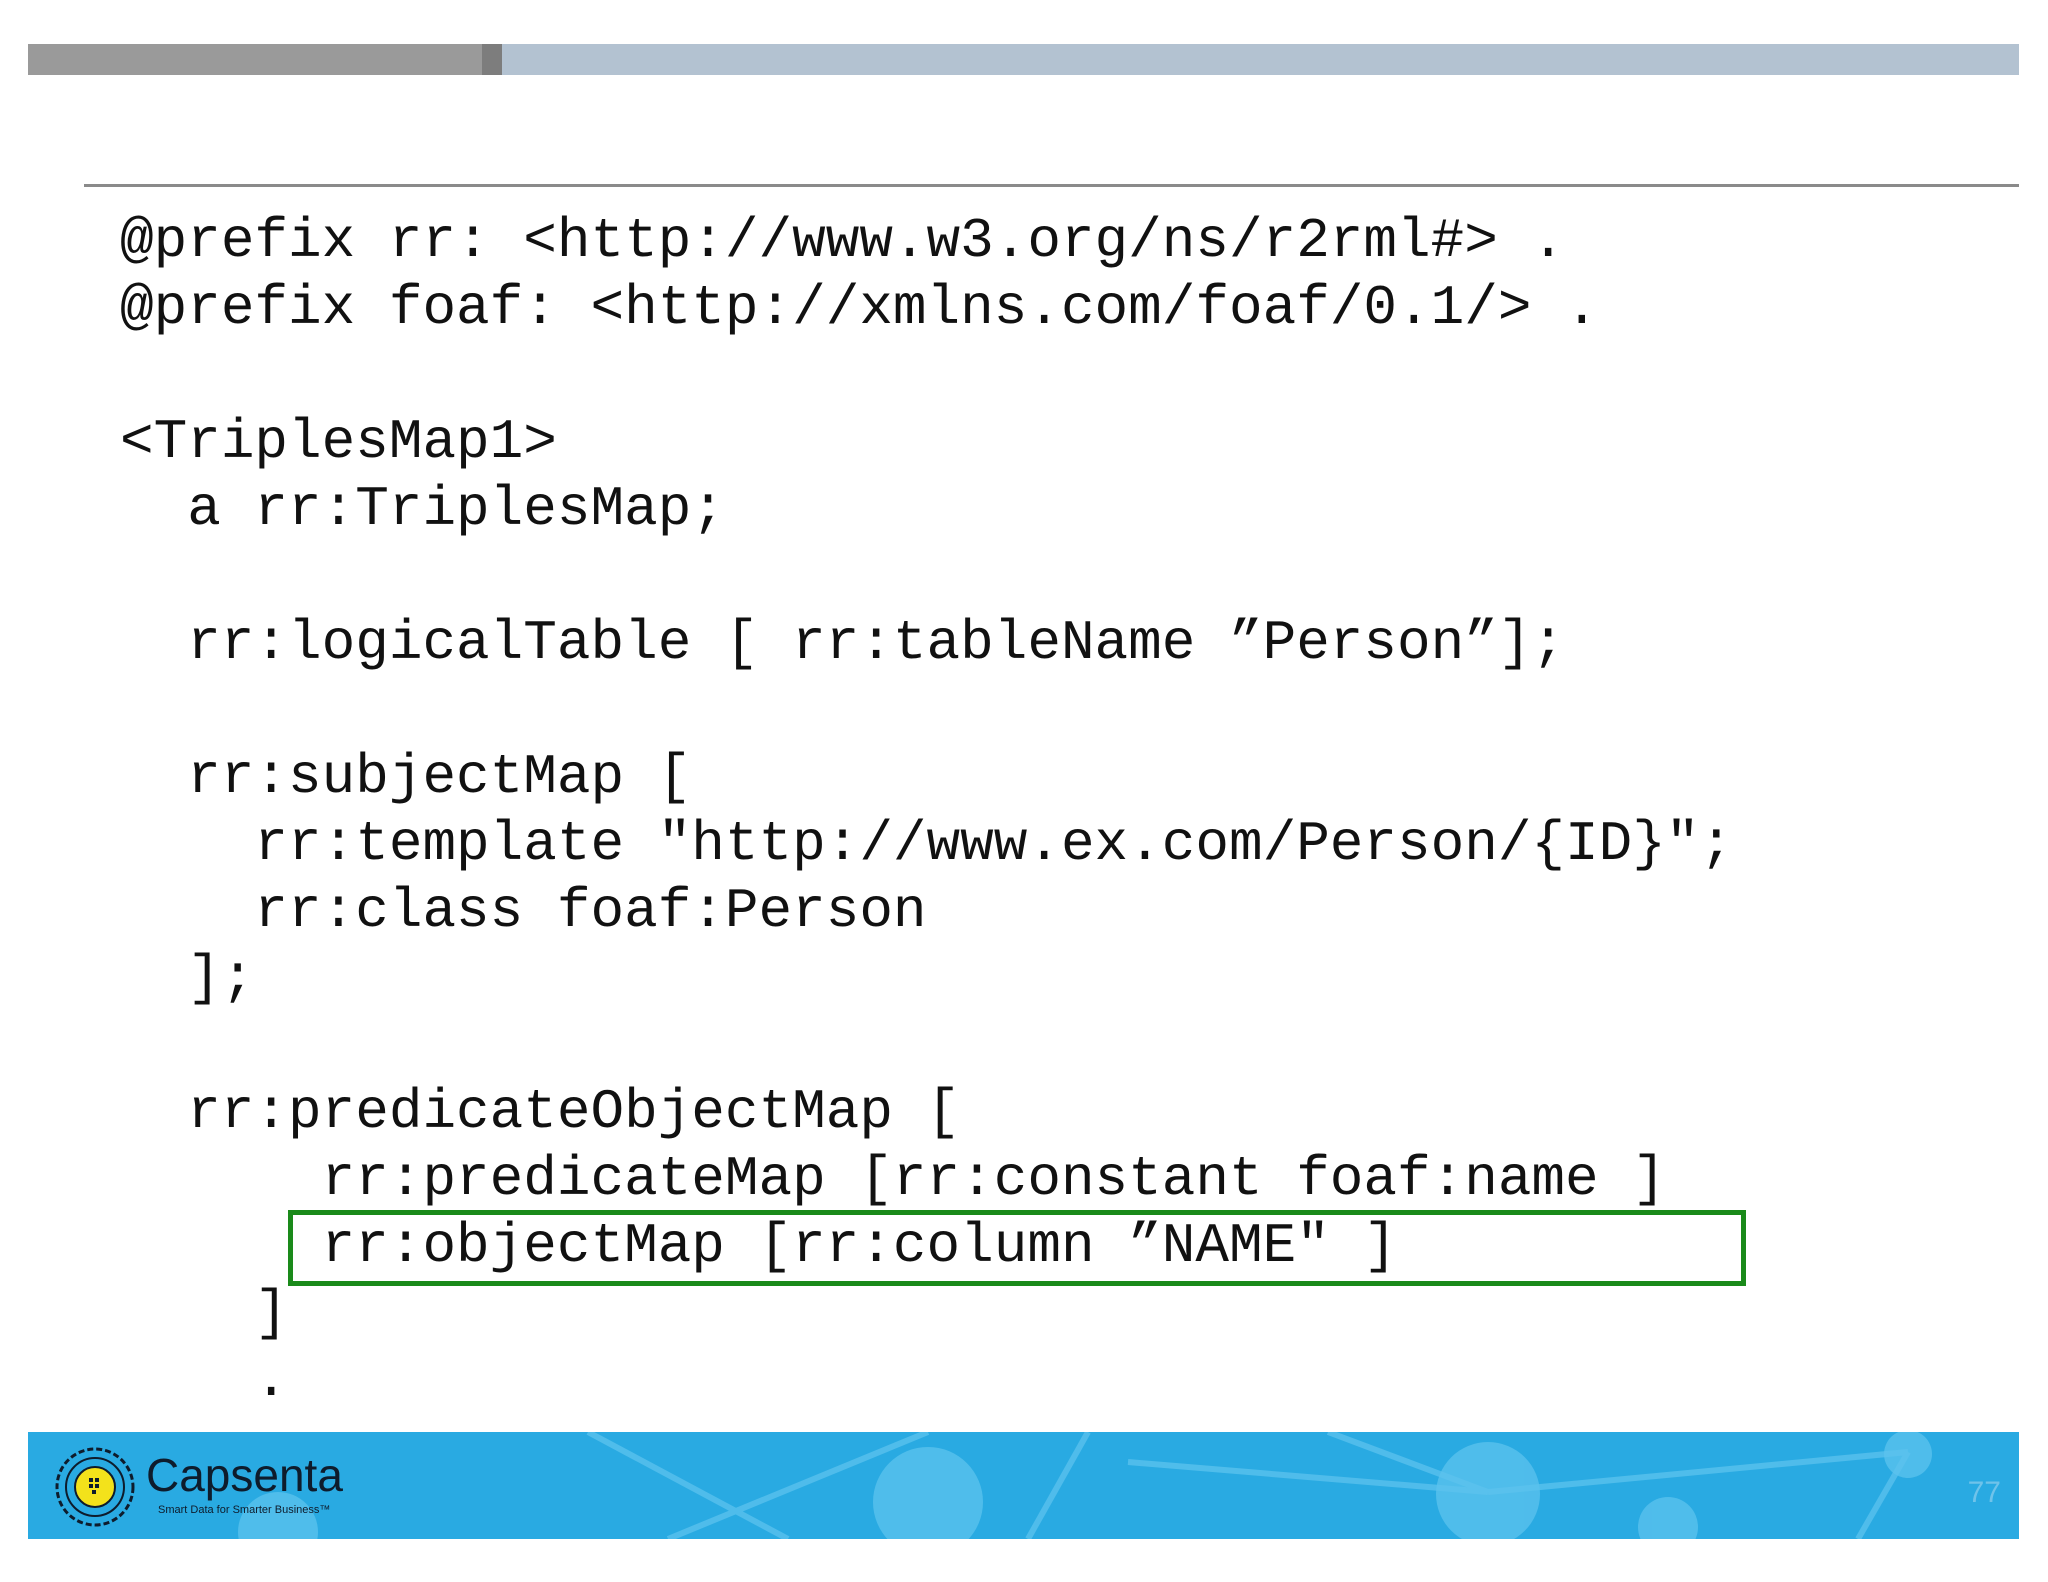  Describe the element at coordinates (255, 59) in the screenshot. I see `header-bar-dark-segment` at that location.